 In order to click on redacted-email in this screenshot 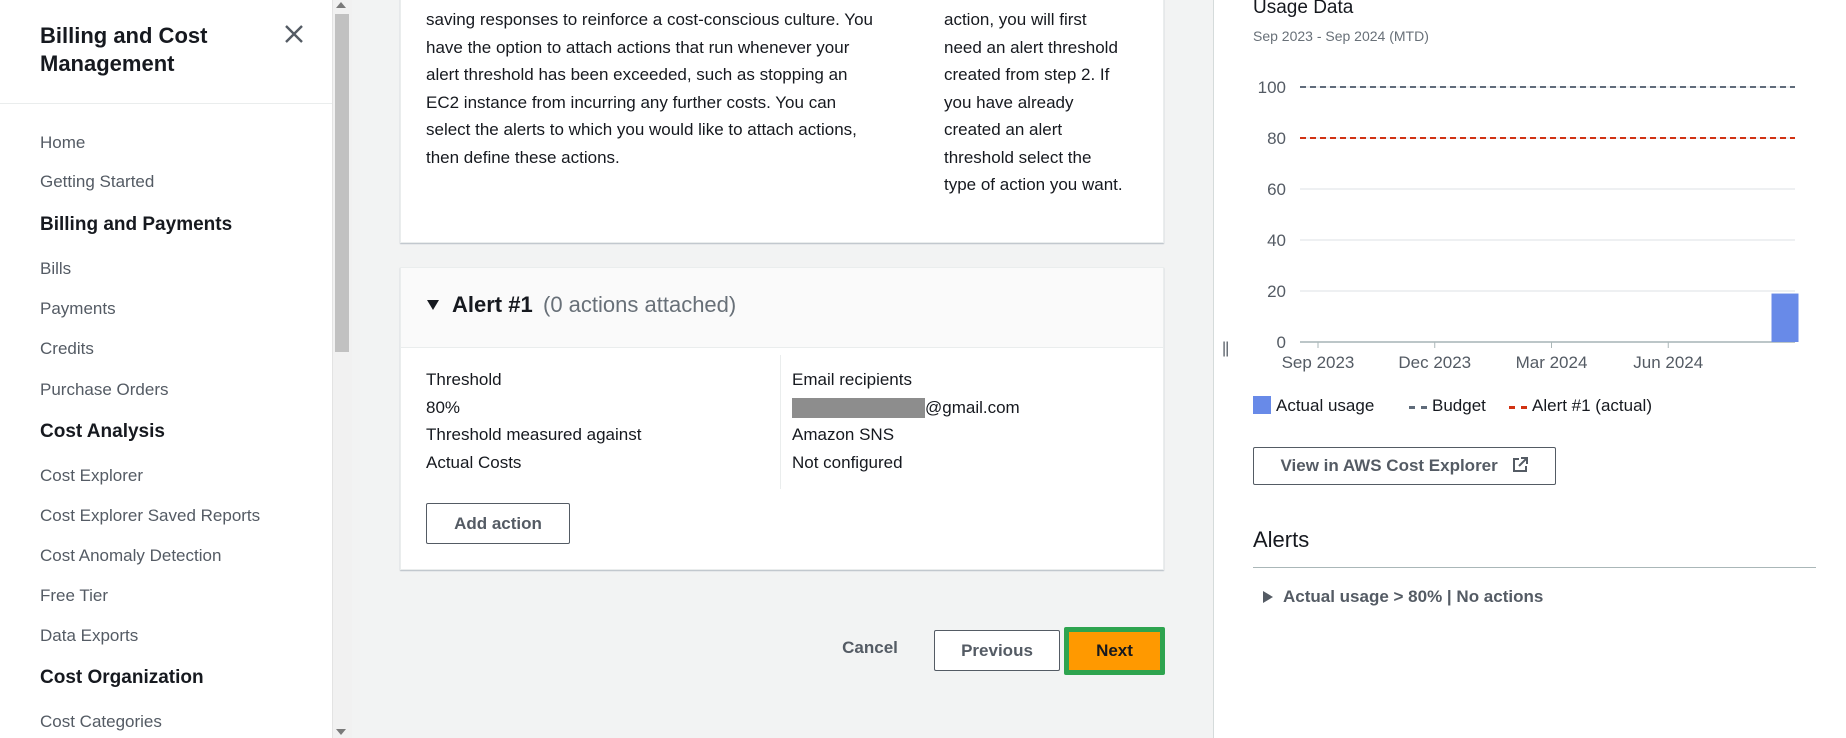, I will do `click(858, 408)`.